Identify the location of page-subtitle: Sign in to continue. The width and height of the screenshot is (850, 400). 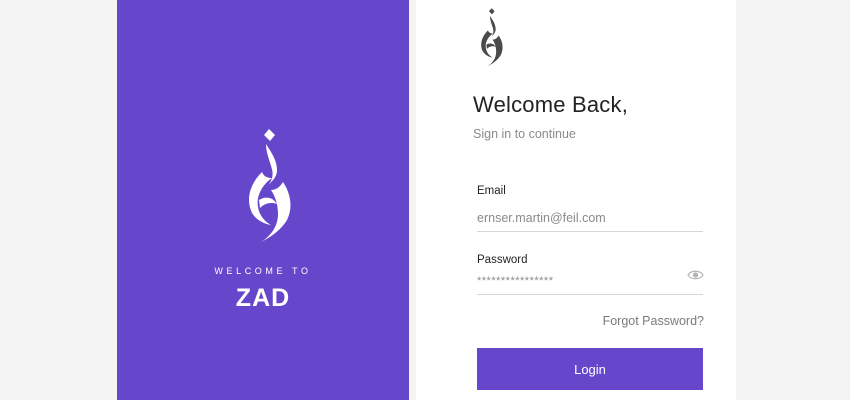
(524, 134).